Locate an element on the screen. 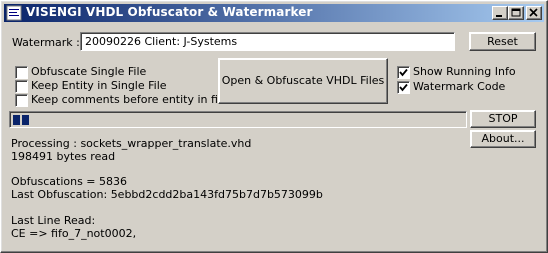 The height and width of the screenshot is (253, 548). progress-bar is located at coordinates (238, 119).